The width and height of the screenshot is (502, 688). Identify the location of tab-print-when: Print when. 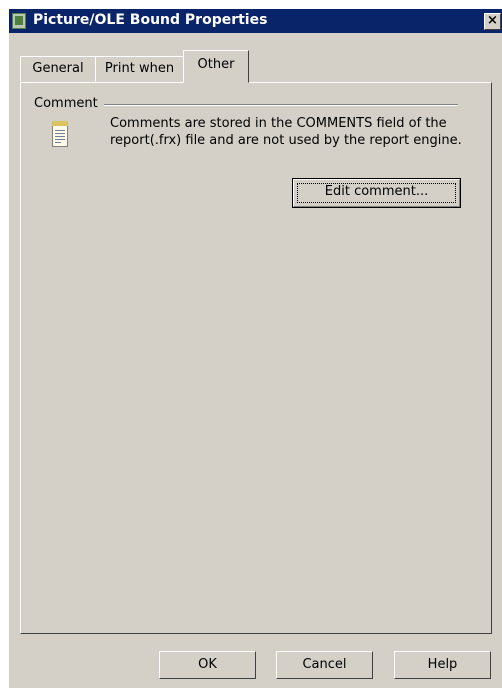
(139, 69).